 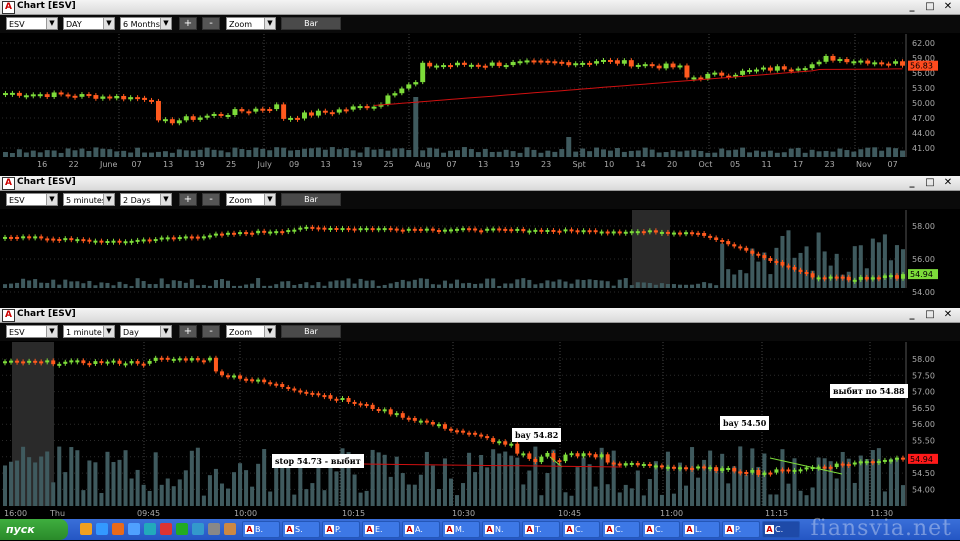 What do you see at coordinates (8, 315) in the screenshot?
I see `app-logo-icon: A` at bounding box center [8, 315].